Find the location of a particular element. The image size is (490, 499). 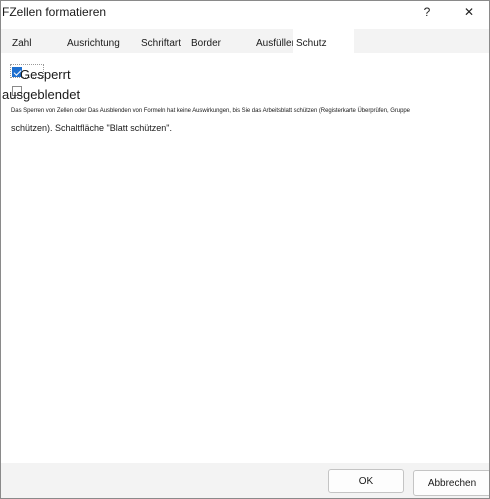

close-icon: ✕ is located at coordinates (469, 12).